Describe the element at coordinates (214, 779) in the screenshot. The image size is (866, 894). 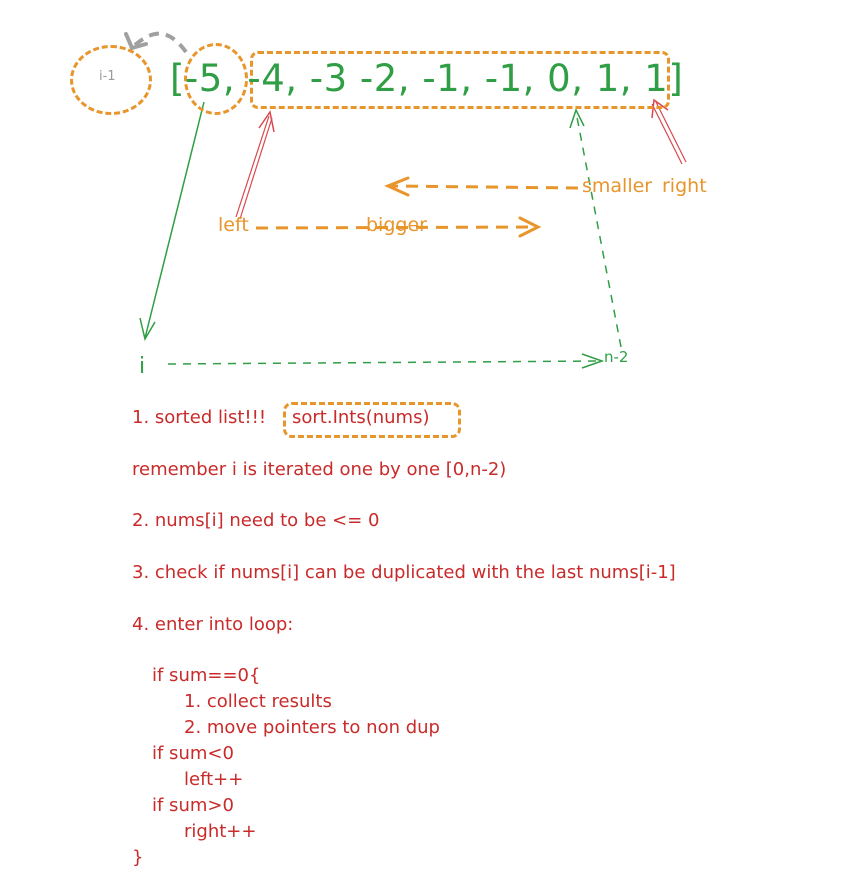
I see `code-line: left++` at that location.